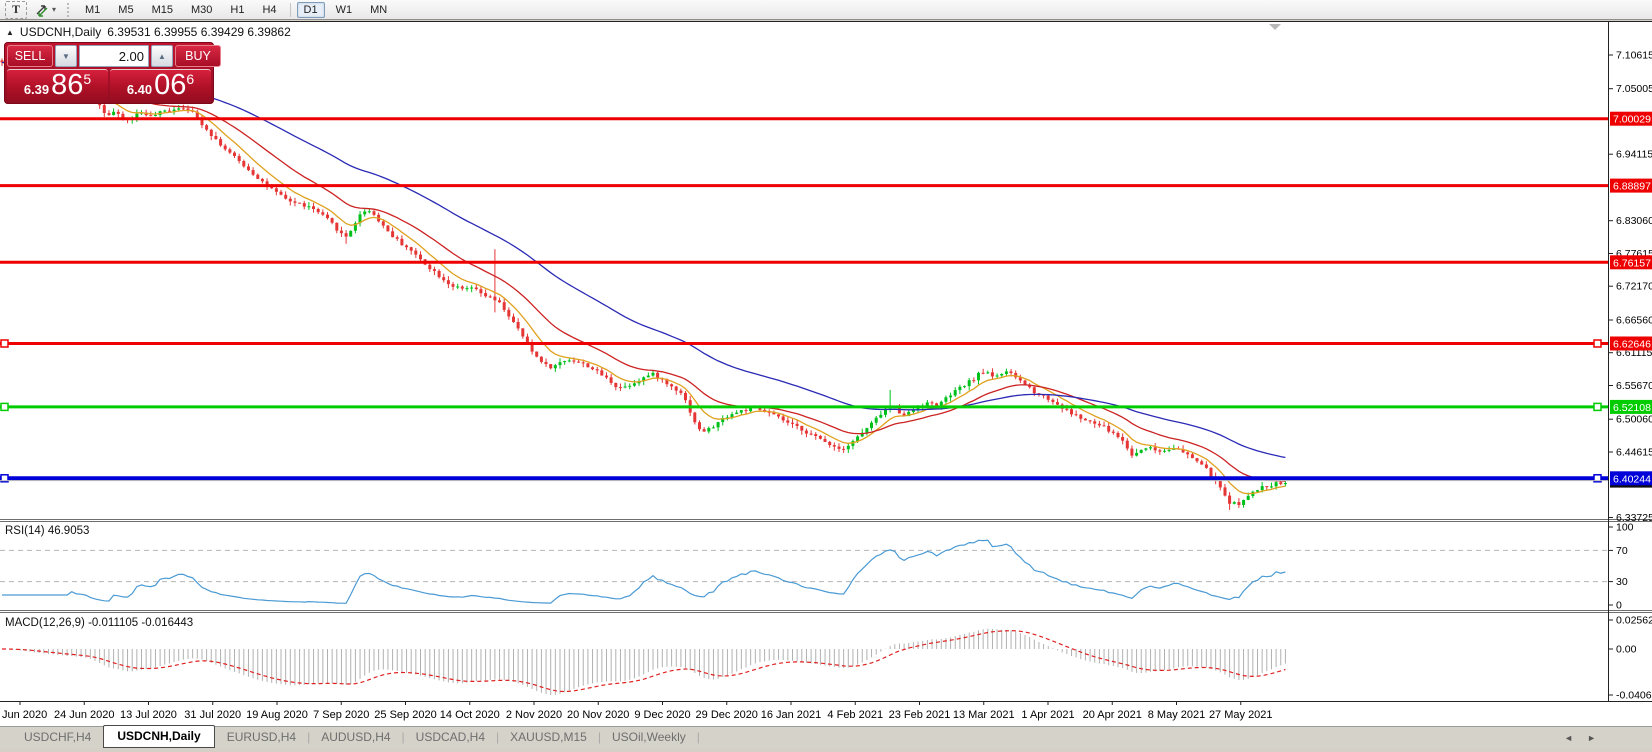  Describe the element at coordinates (277, 715) in the screenshot. I see `time-tick-label: 19 Aug 2020` at that location.